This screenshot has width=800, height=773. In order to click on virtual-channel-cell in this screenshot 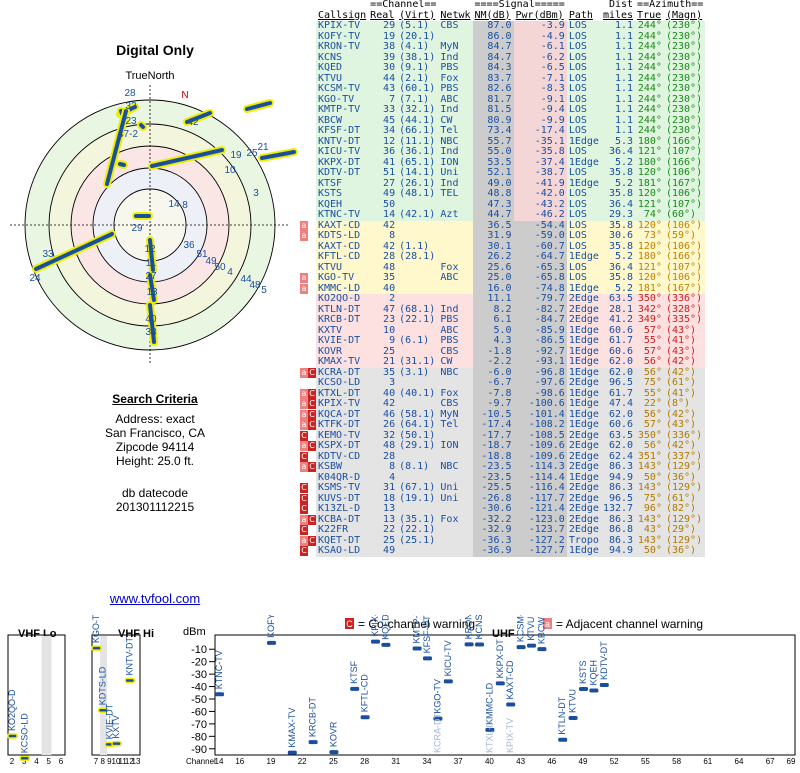, I will do `click(418, 288)`.